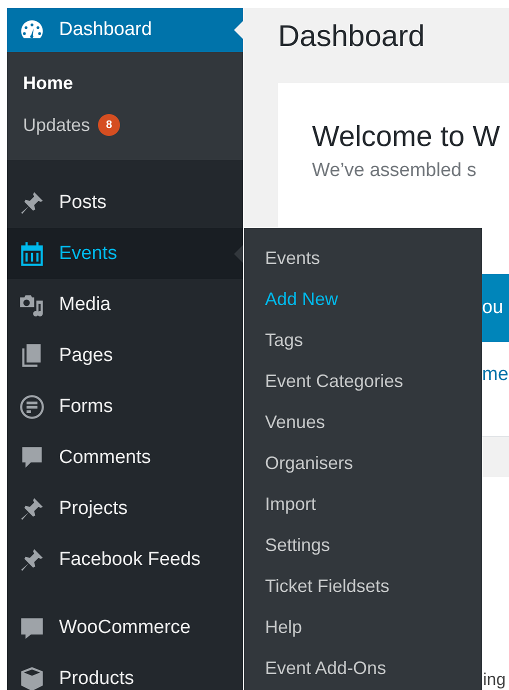 The image size is (509, 690). I want to click on menu-item: Products, so click(125, 671).